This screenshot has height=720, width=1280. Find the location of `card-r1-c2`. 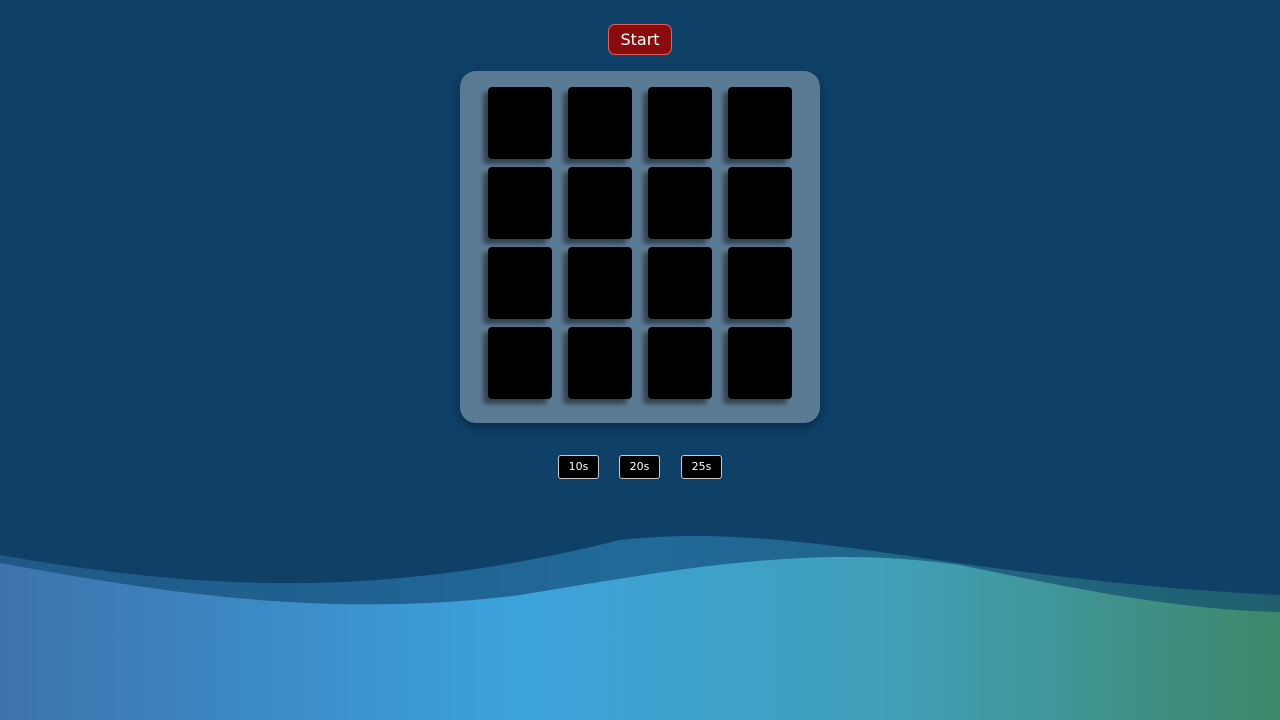

card-r1-c2 is located at coordinates (600, 123).